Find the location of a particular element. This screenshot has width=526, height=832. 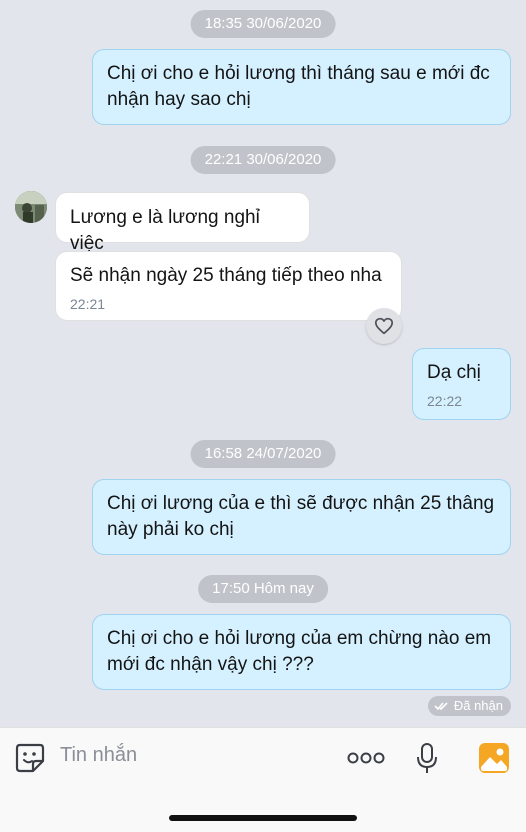

image-gallery-icon is located at coordinates (494, 758).